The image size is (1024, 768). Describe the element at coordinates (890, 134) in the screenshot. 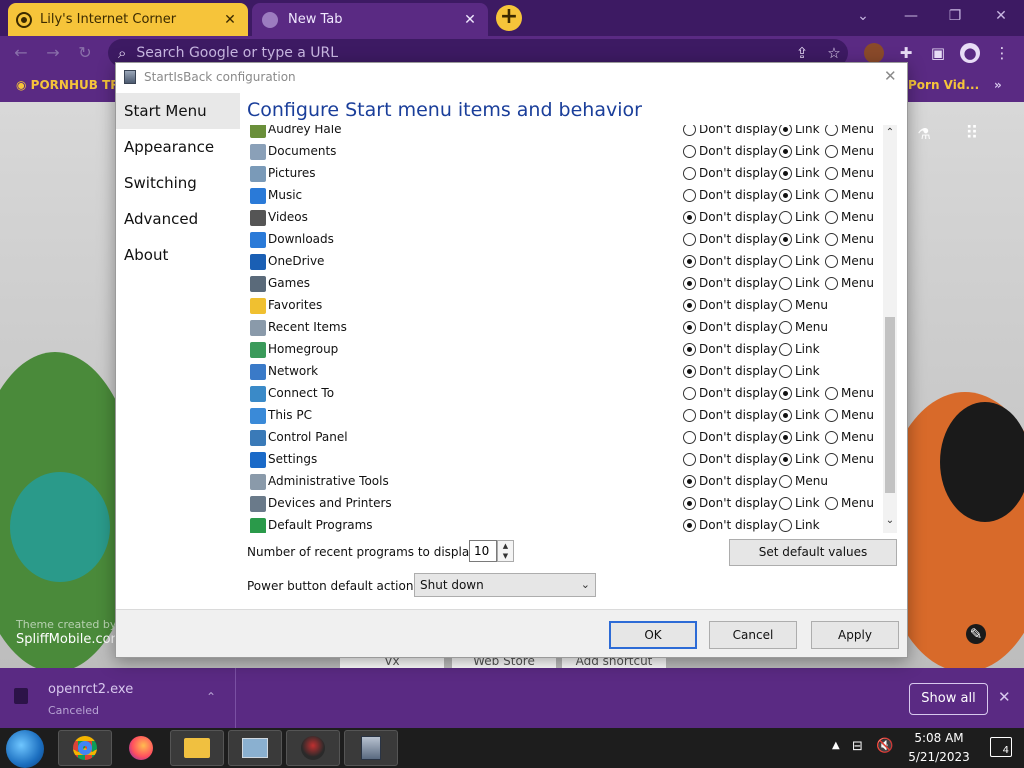

I see `scroll-up-chevron-icon: ⌃` at that location.